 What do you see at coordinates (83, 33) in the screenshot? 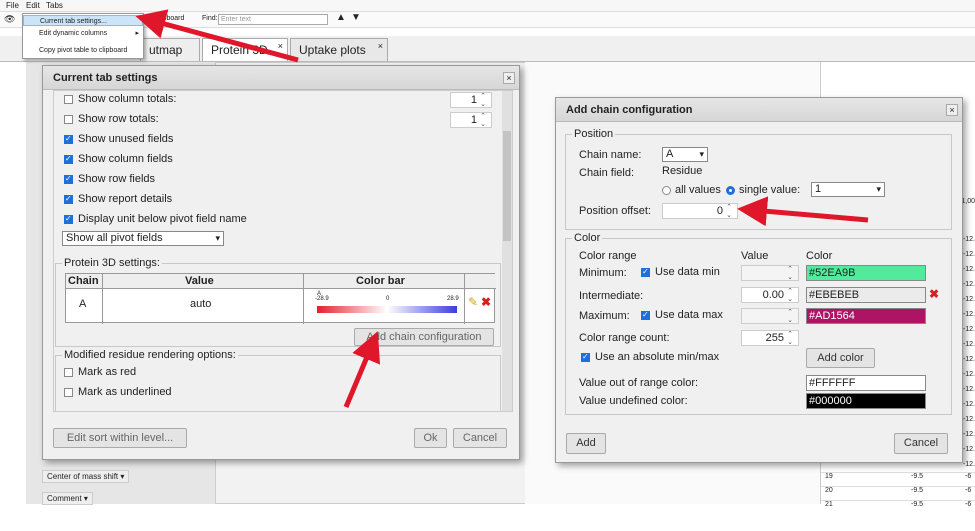
I see `menu-item-edit-dynamic-columns: Edit dynamic columns ▸` at bounding box center [83, 33].